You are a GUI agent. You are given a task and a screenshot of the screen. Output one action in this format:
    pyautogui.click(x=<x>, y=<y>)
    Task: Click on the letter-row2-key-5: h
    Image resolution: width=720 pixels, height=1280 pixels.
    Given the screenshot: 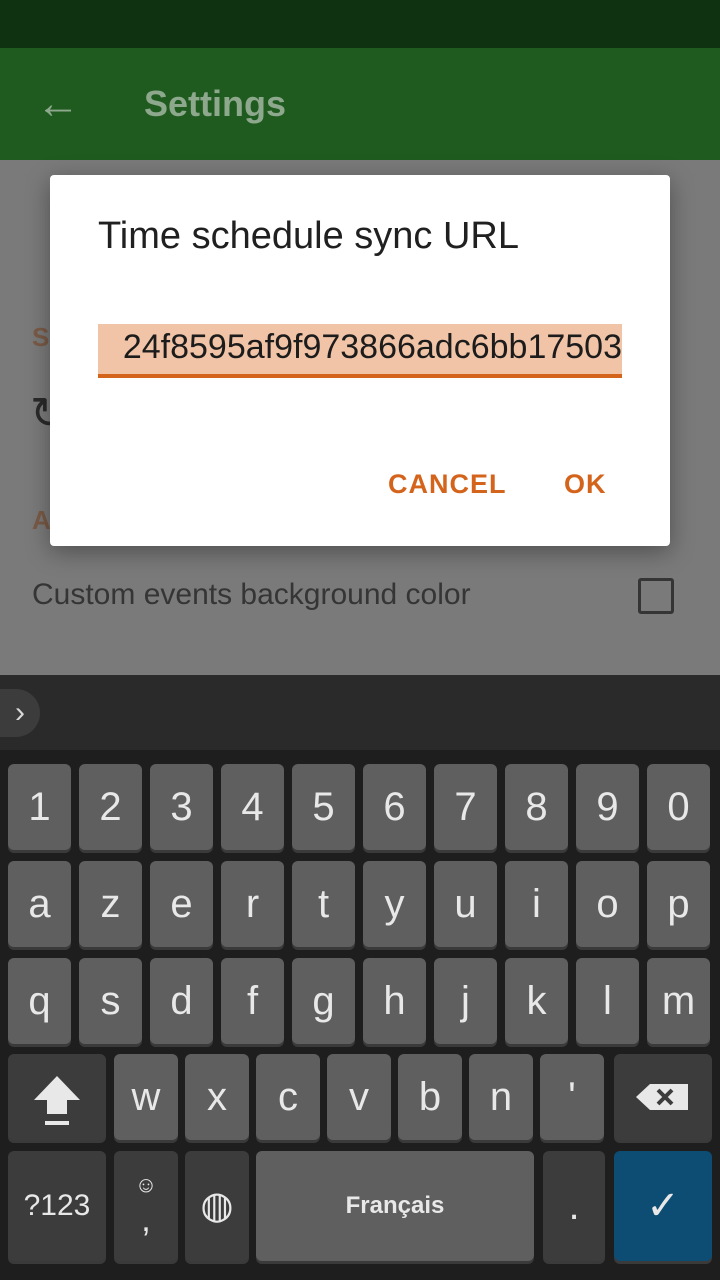 What is the action you would take?
    pyautogui.click(x=394, y=1001)
    